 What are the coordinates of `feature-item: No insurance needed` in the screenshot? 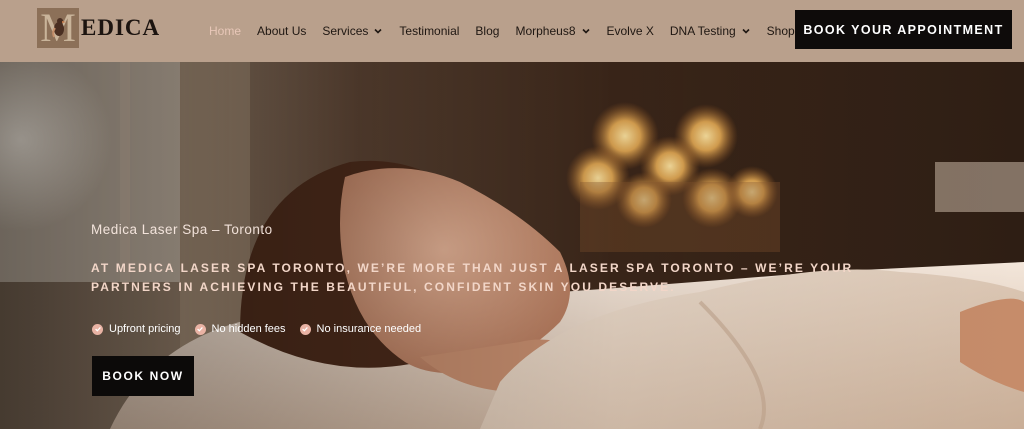 It's located at (360, 329).